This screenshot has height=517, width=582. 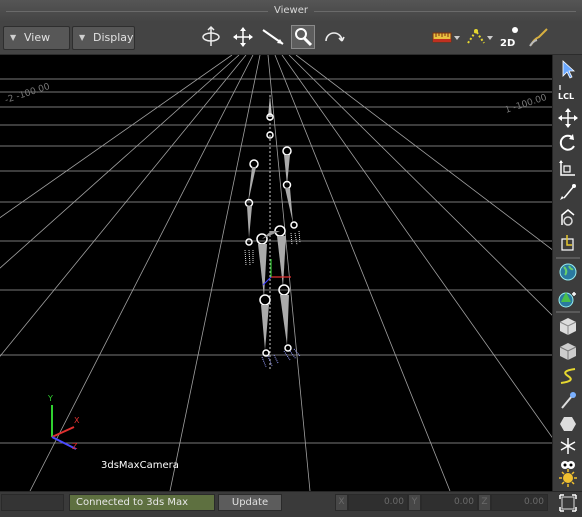 I want to click on tool-sidebar: LCL, so click(x=567, y=273).